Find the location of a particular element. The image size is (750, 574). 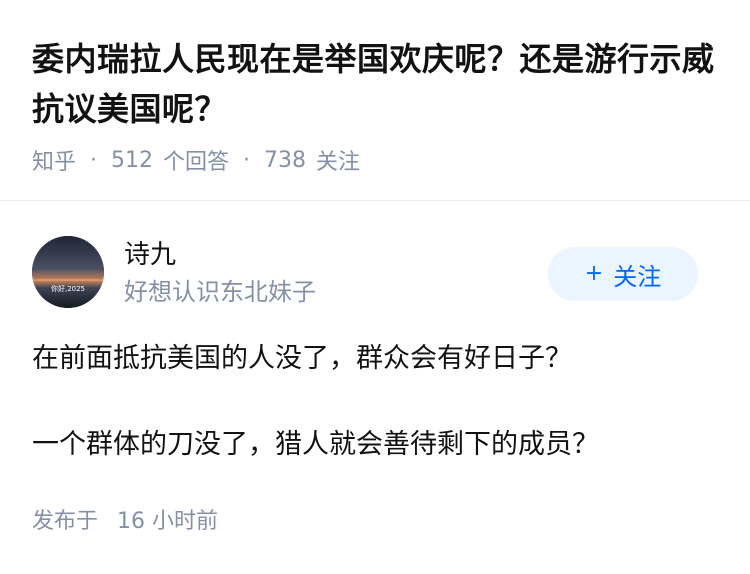

answer-count-label: 个回答 is located at coordinates (196, 162).